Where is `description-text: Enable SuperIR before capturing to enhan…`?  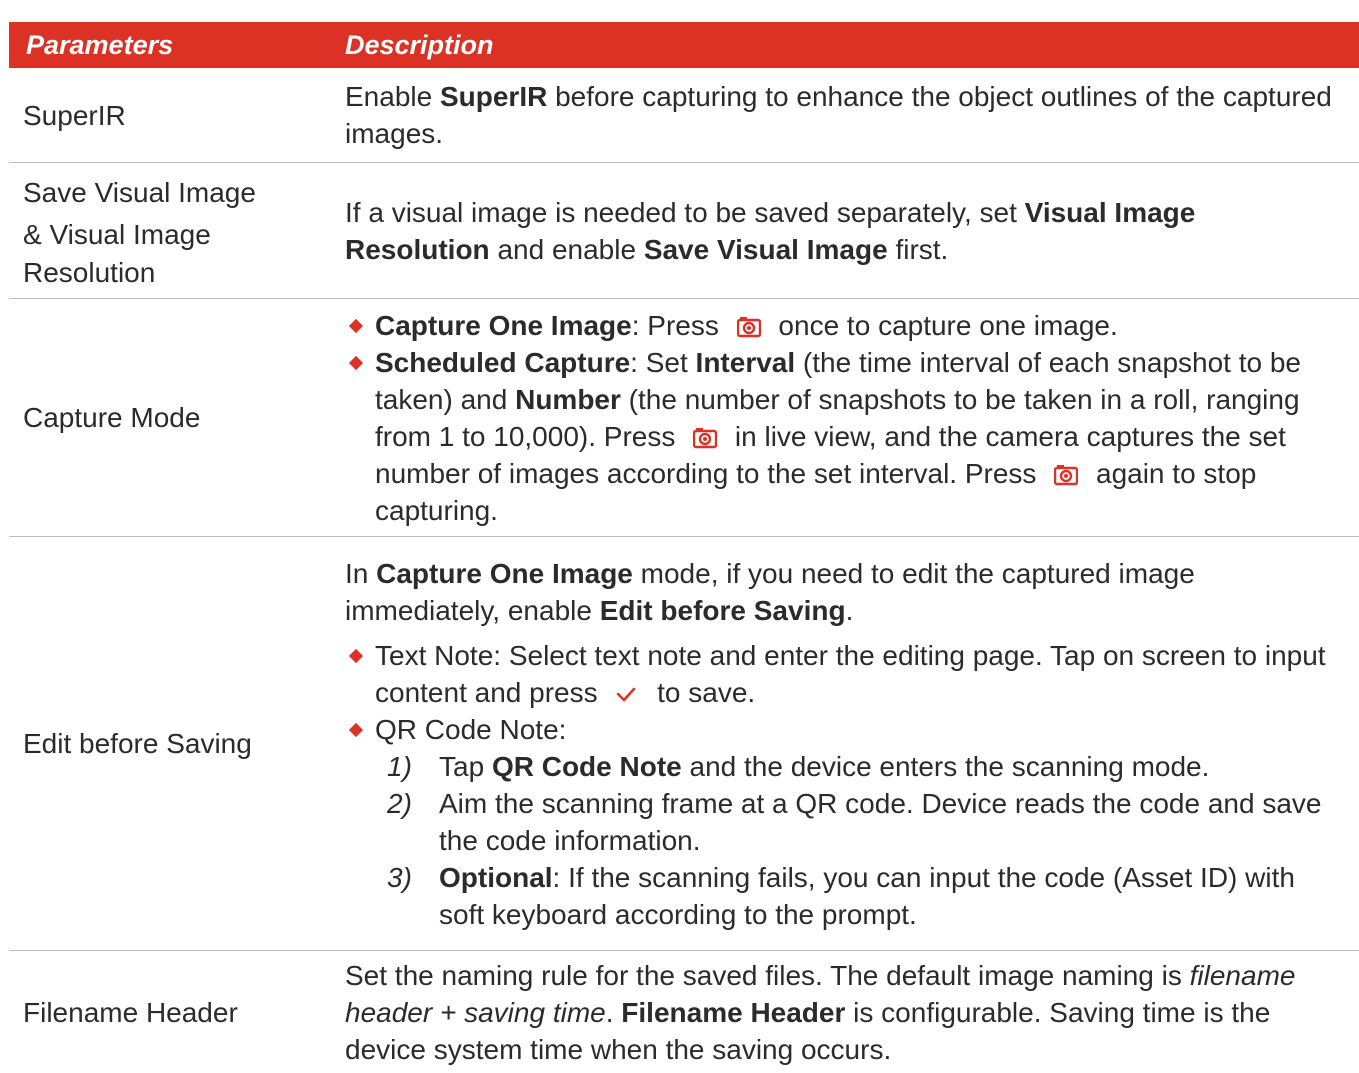
description-text: Enable SuperIR before capturing to enhan… is located at coordinates (838, 115).